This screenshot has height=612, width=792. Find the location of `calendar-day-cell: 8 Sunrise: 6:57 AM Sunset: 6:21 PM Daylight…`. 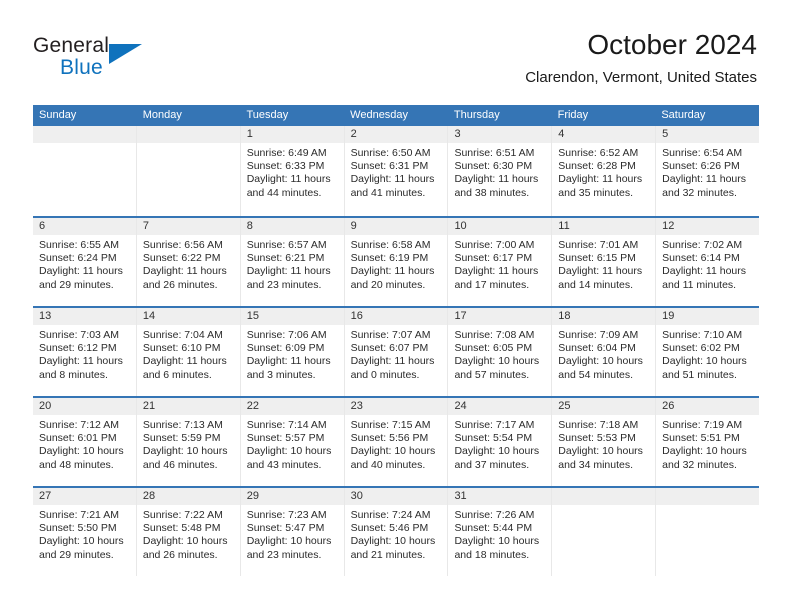

calendar-day-cell: 8 Sunrise: 6:57 AM Sunset: 6:21 PM Daylight… is located at coordinates (291, 262).